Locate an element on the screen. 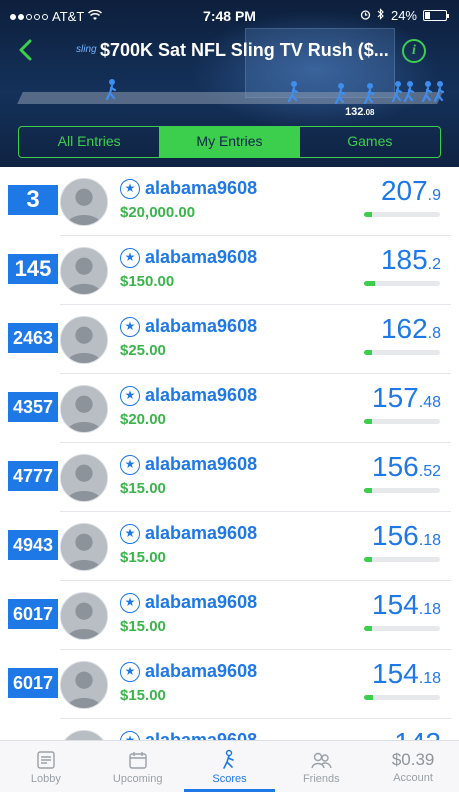 Image resolution: width=459 pixels, height=792 pixels. info-icon: i is located at coordinates (414, 51).